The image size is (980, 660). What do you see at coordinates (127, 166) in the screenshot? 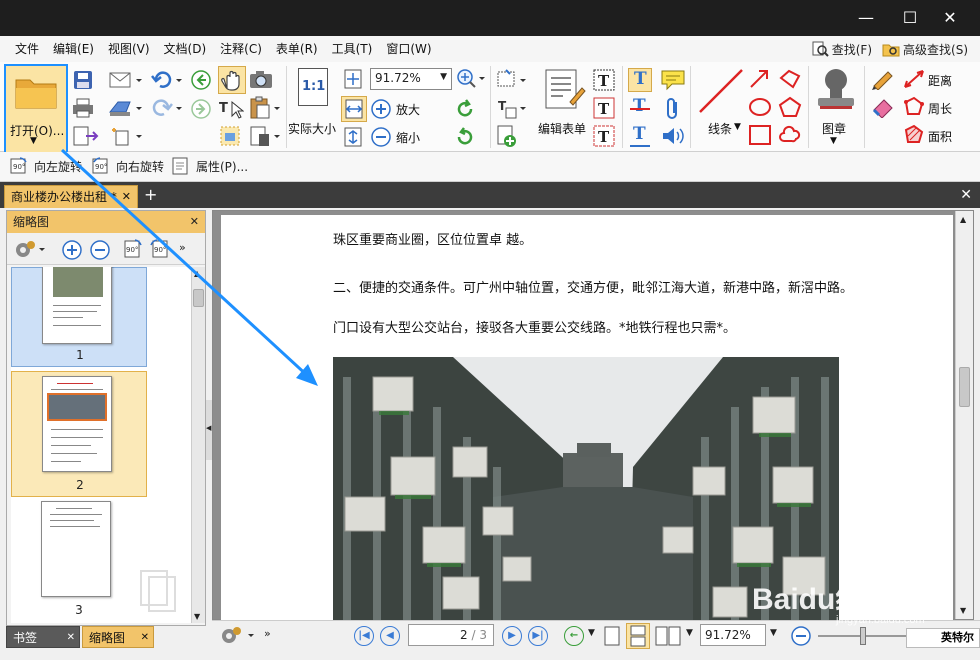
I see `rotate-right-button: 90° 向右旋转` at bounding box center [127, 166].